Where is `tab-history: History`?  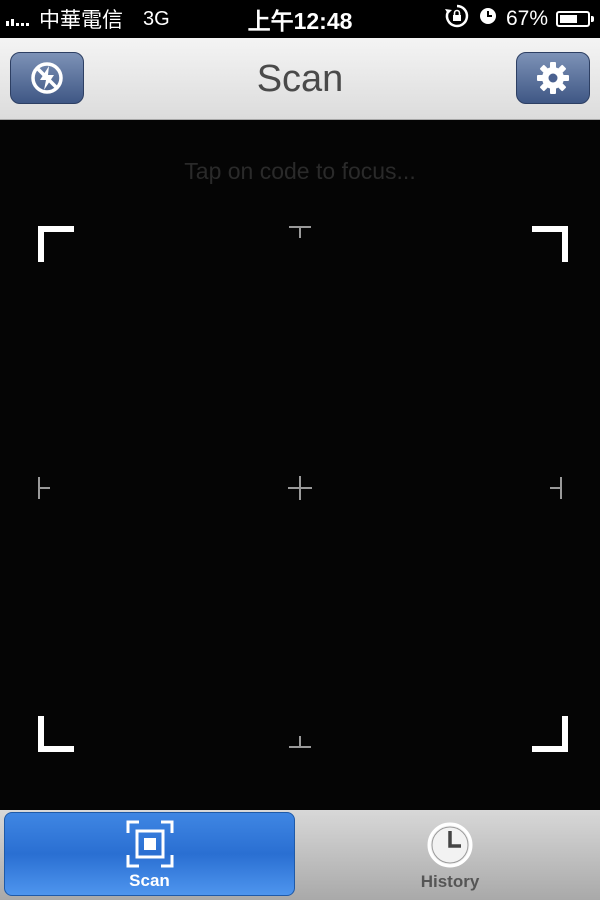
tab-history: History is located at coordinates (450, 854).